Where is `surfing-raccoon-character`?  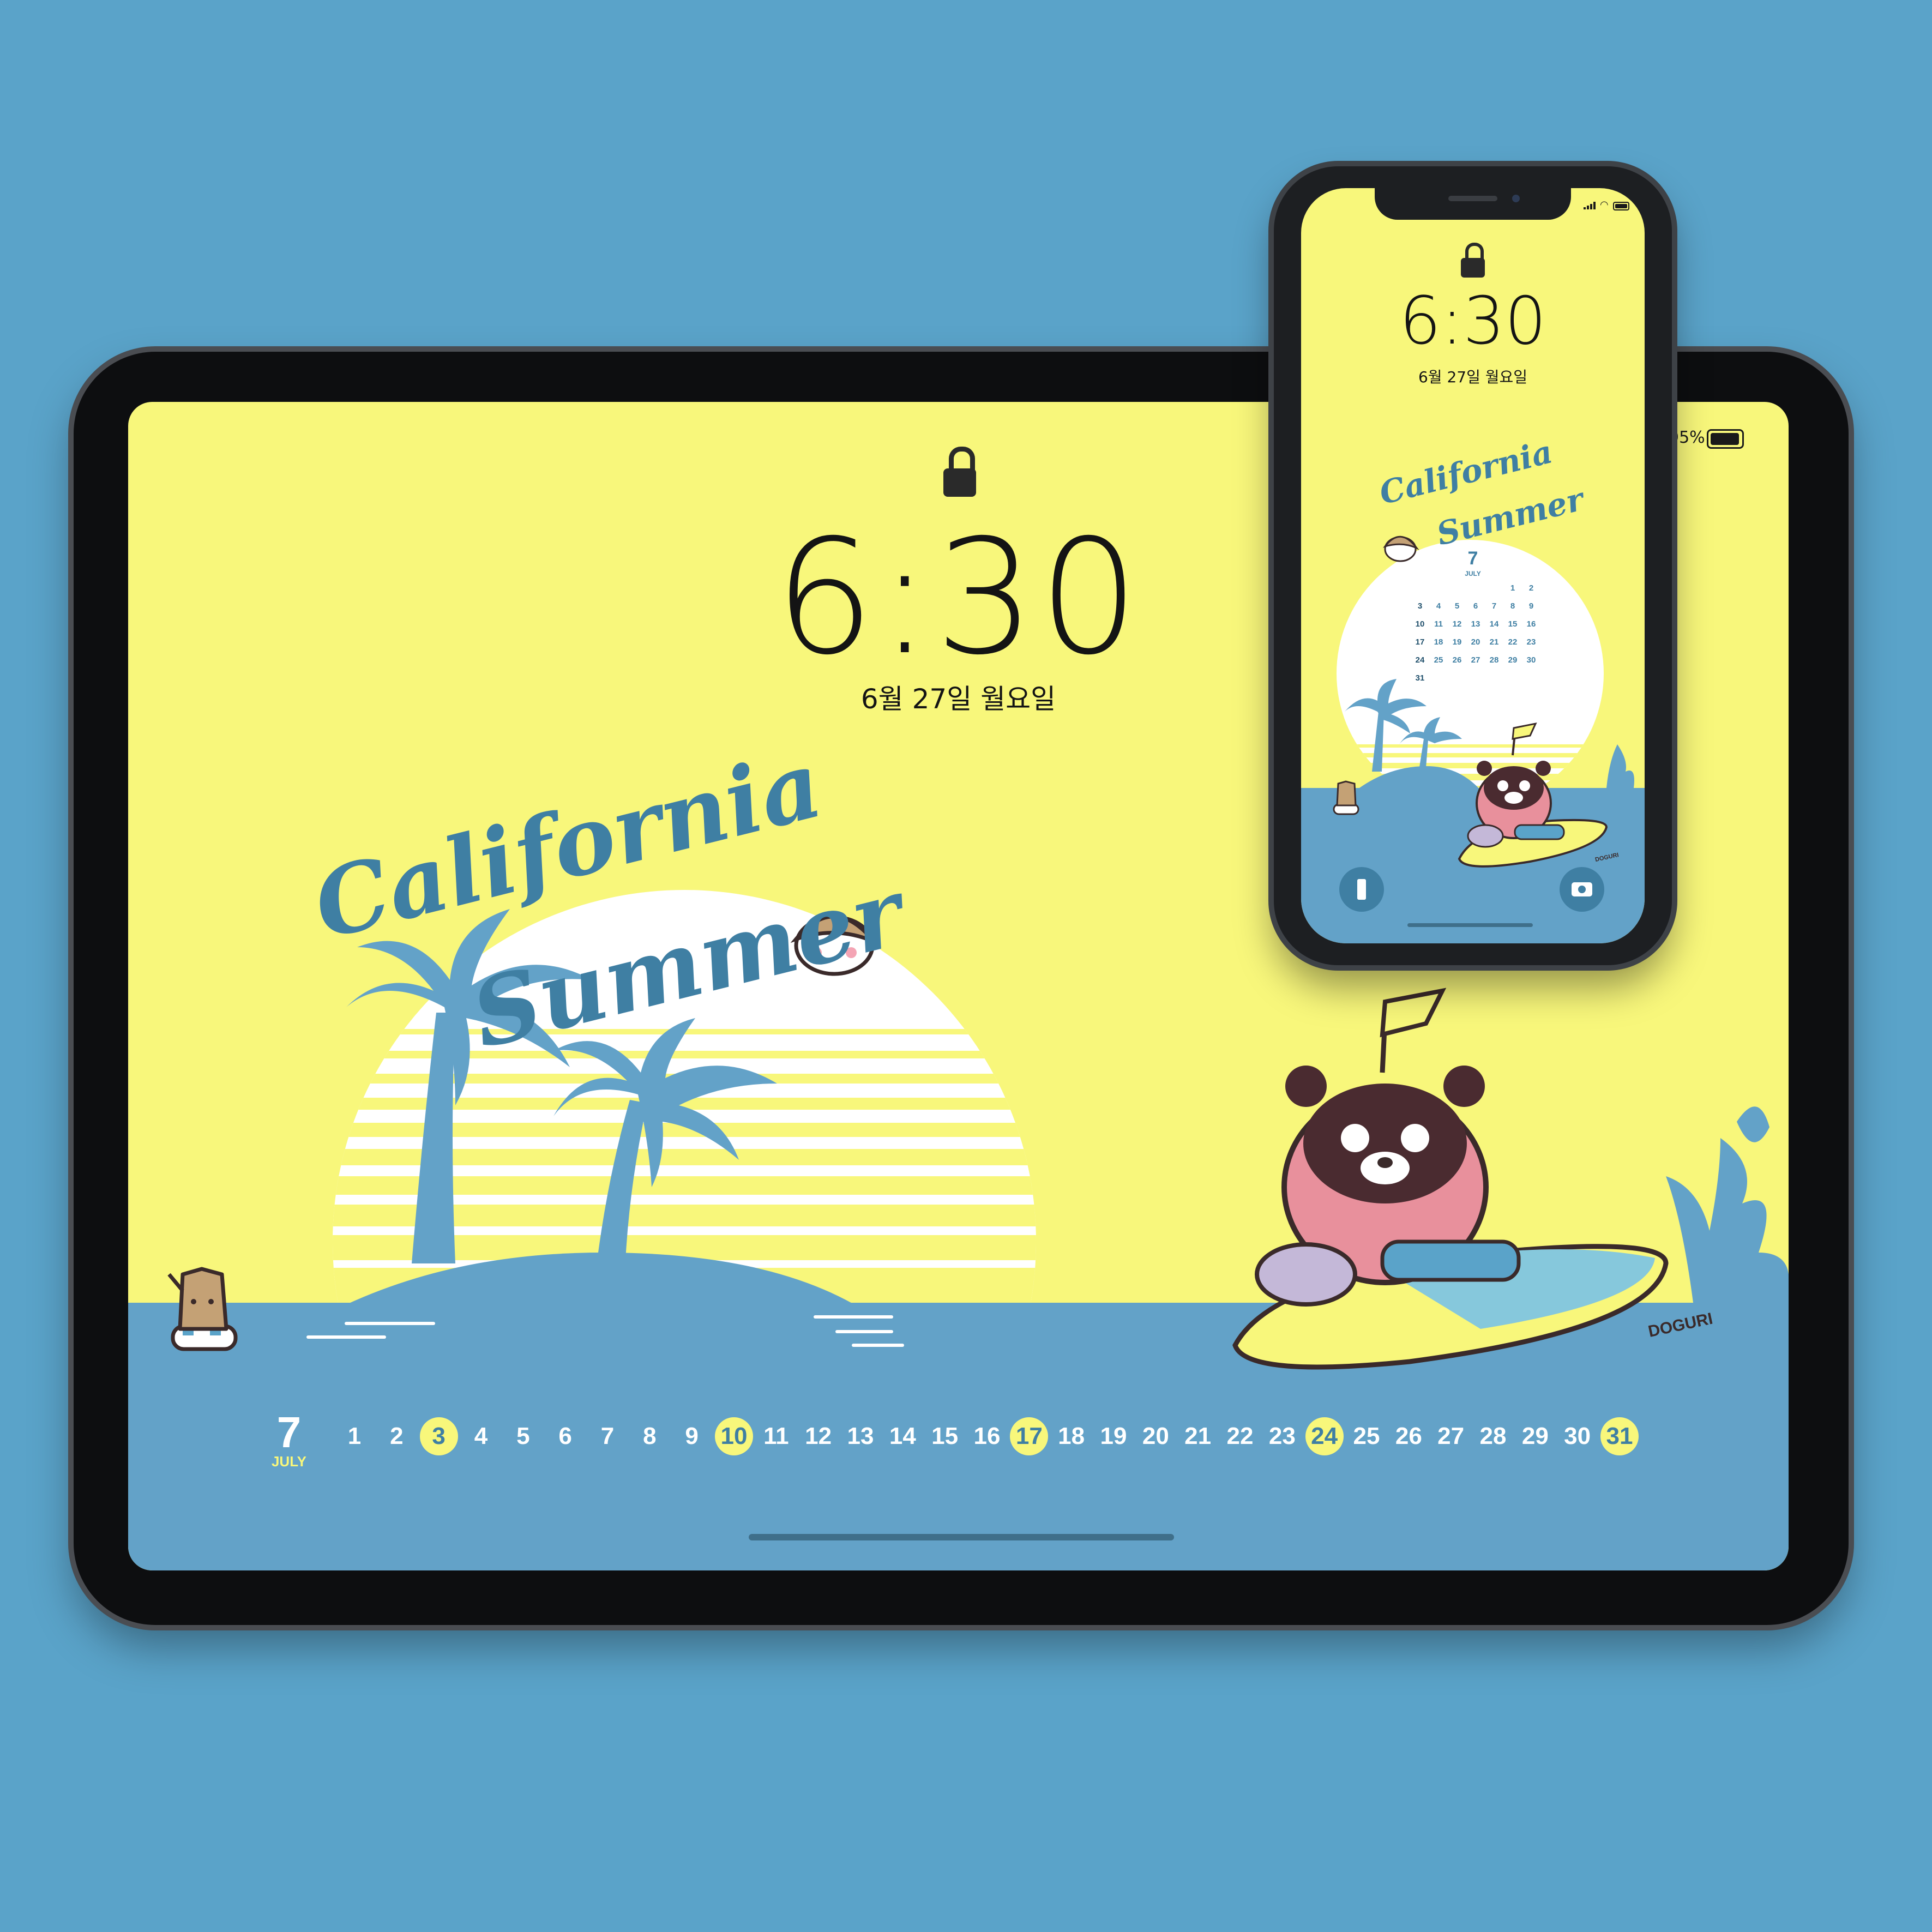 surfing-raccoon-character is located at coordinates (1450, 1179).